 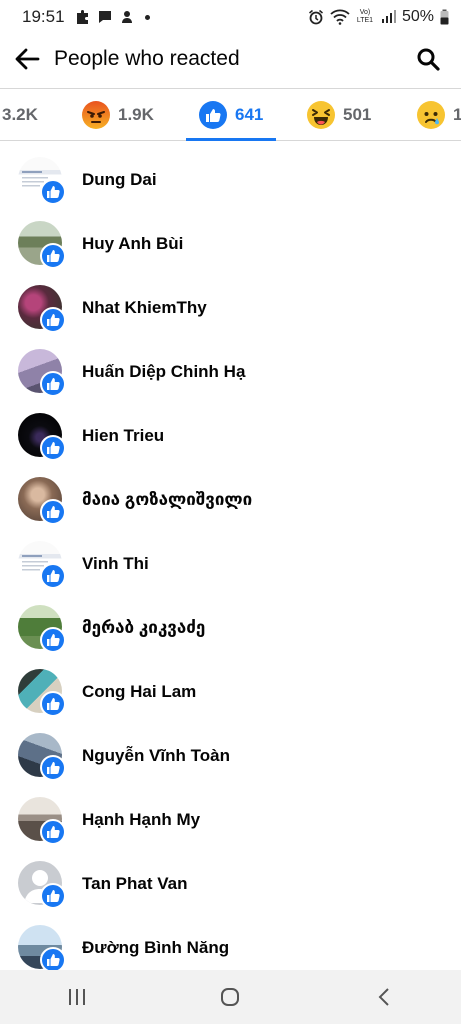 I want to click on recent-apps-button, so click(x=77, y=997).